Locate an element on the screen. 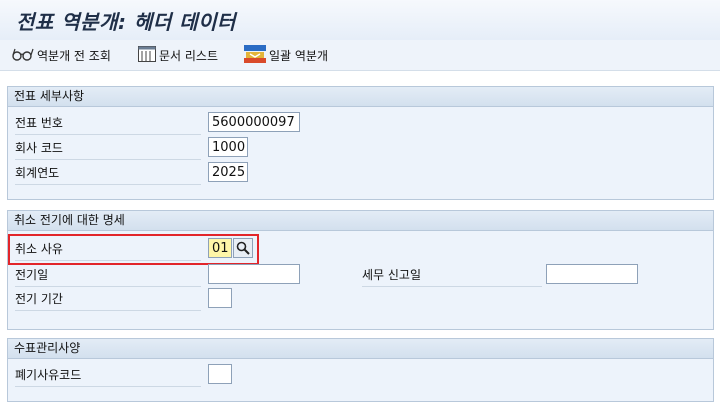 This screenshot has height=410, width=720. posting-date-field is located at coordinates (254, 274).